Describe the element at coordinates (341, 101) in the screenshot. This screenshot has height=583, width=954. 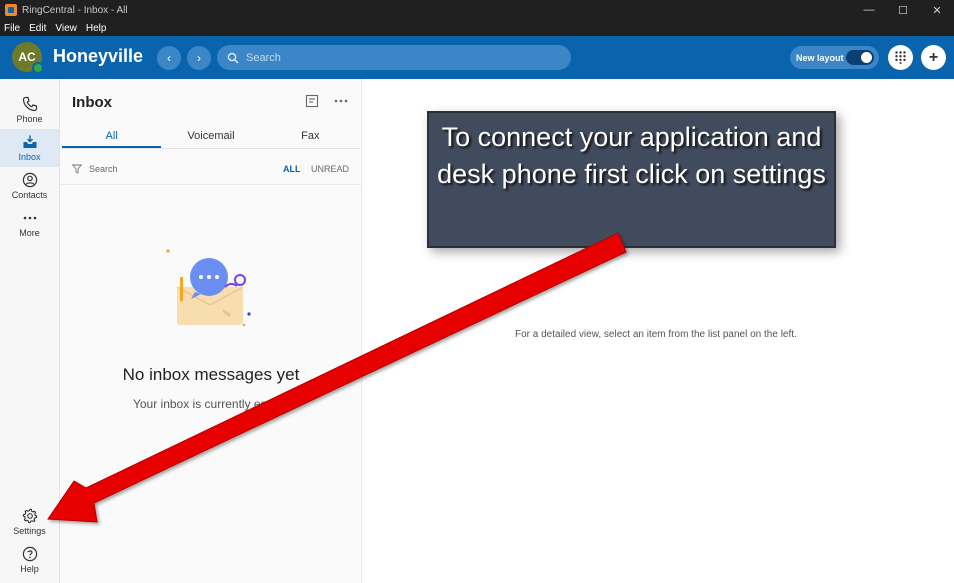
I see `more-options-icon` at that location.